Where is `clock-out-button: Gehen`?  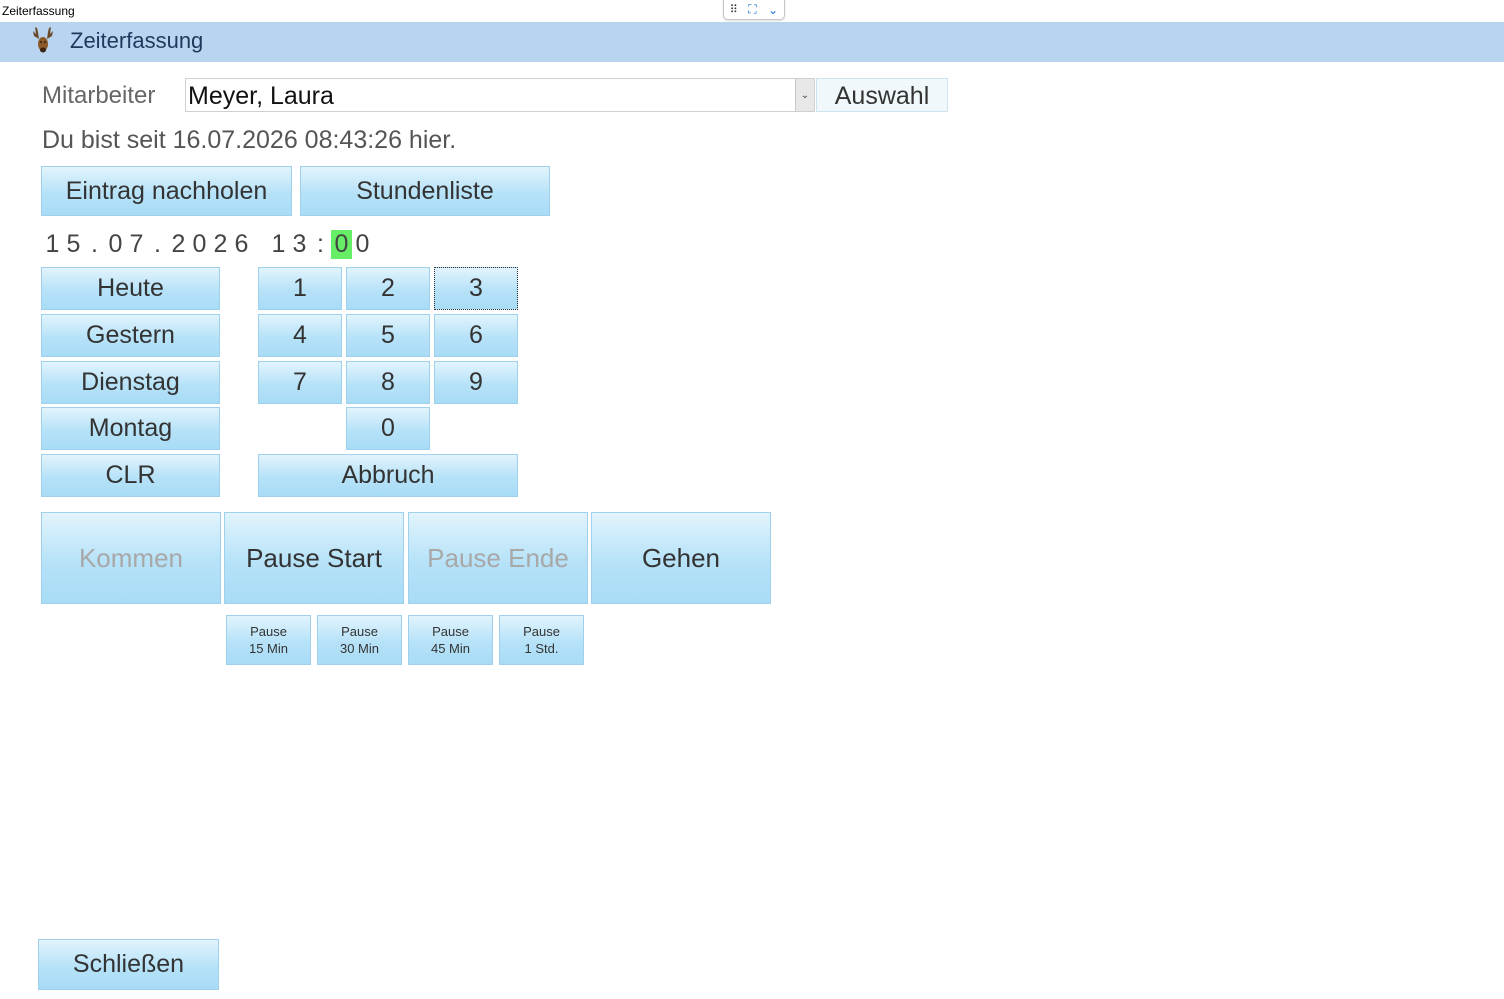 clock-out-button: Gehen is located at coordinates (681, 558).